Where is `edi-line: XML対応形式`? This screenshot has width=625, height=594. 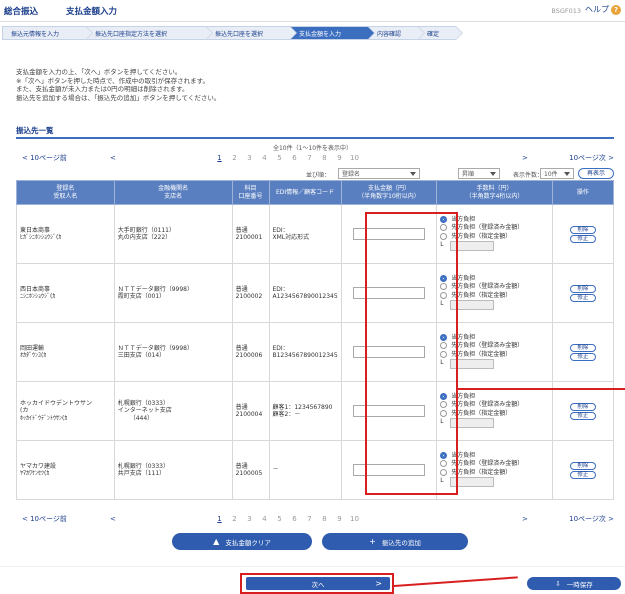
edi-line: XML対応形式 is located at coordinates (291, 237).